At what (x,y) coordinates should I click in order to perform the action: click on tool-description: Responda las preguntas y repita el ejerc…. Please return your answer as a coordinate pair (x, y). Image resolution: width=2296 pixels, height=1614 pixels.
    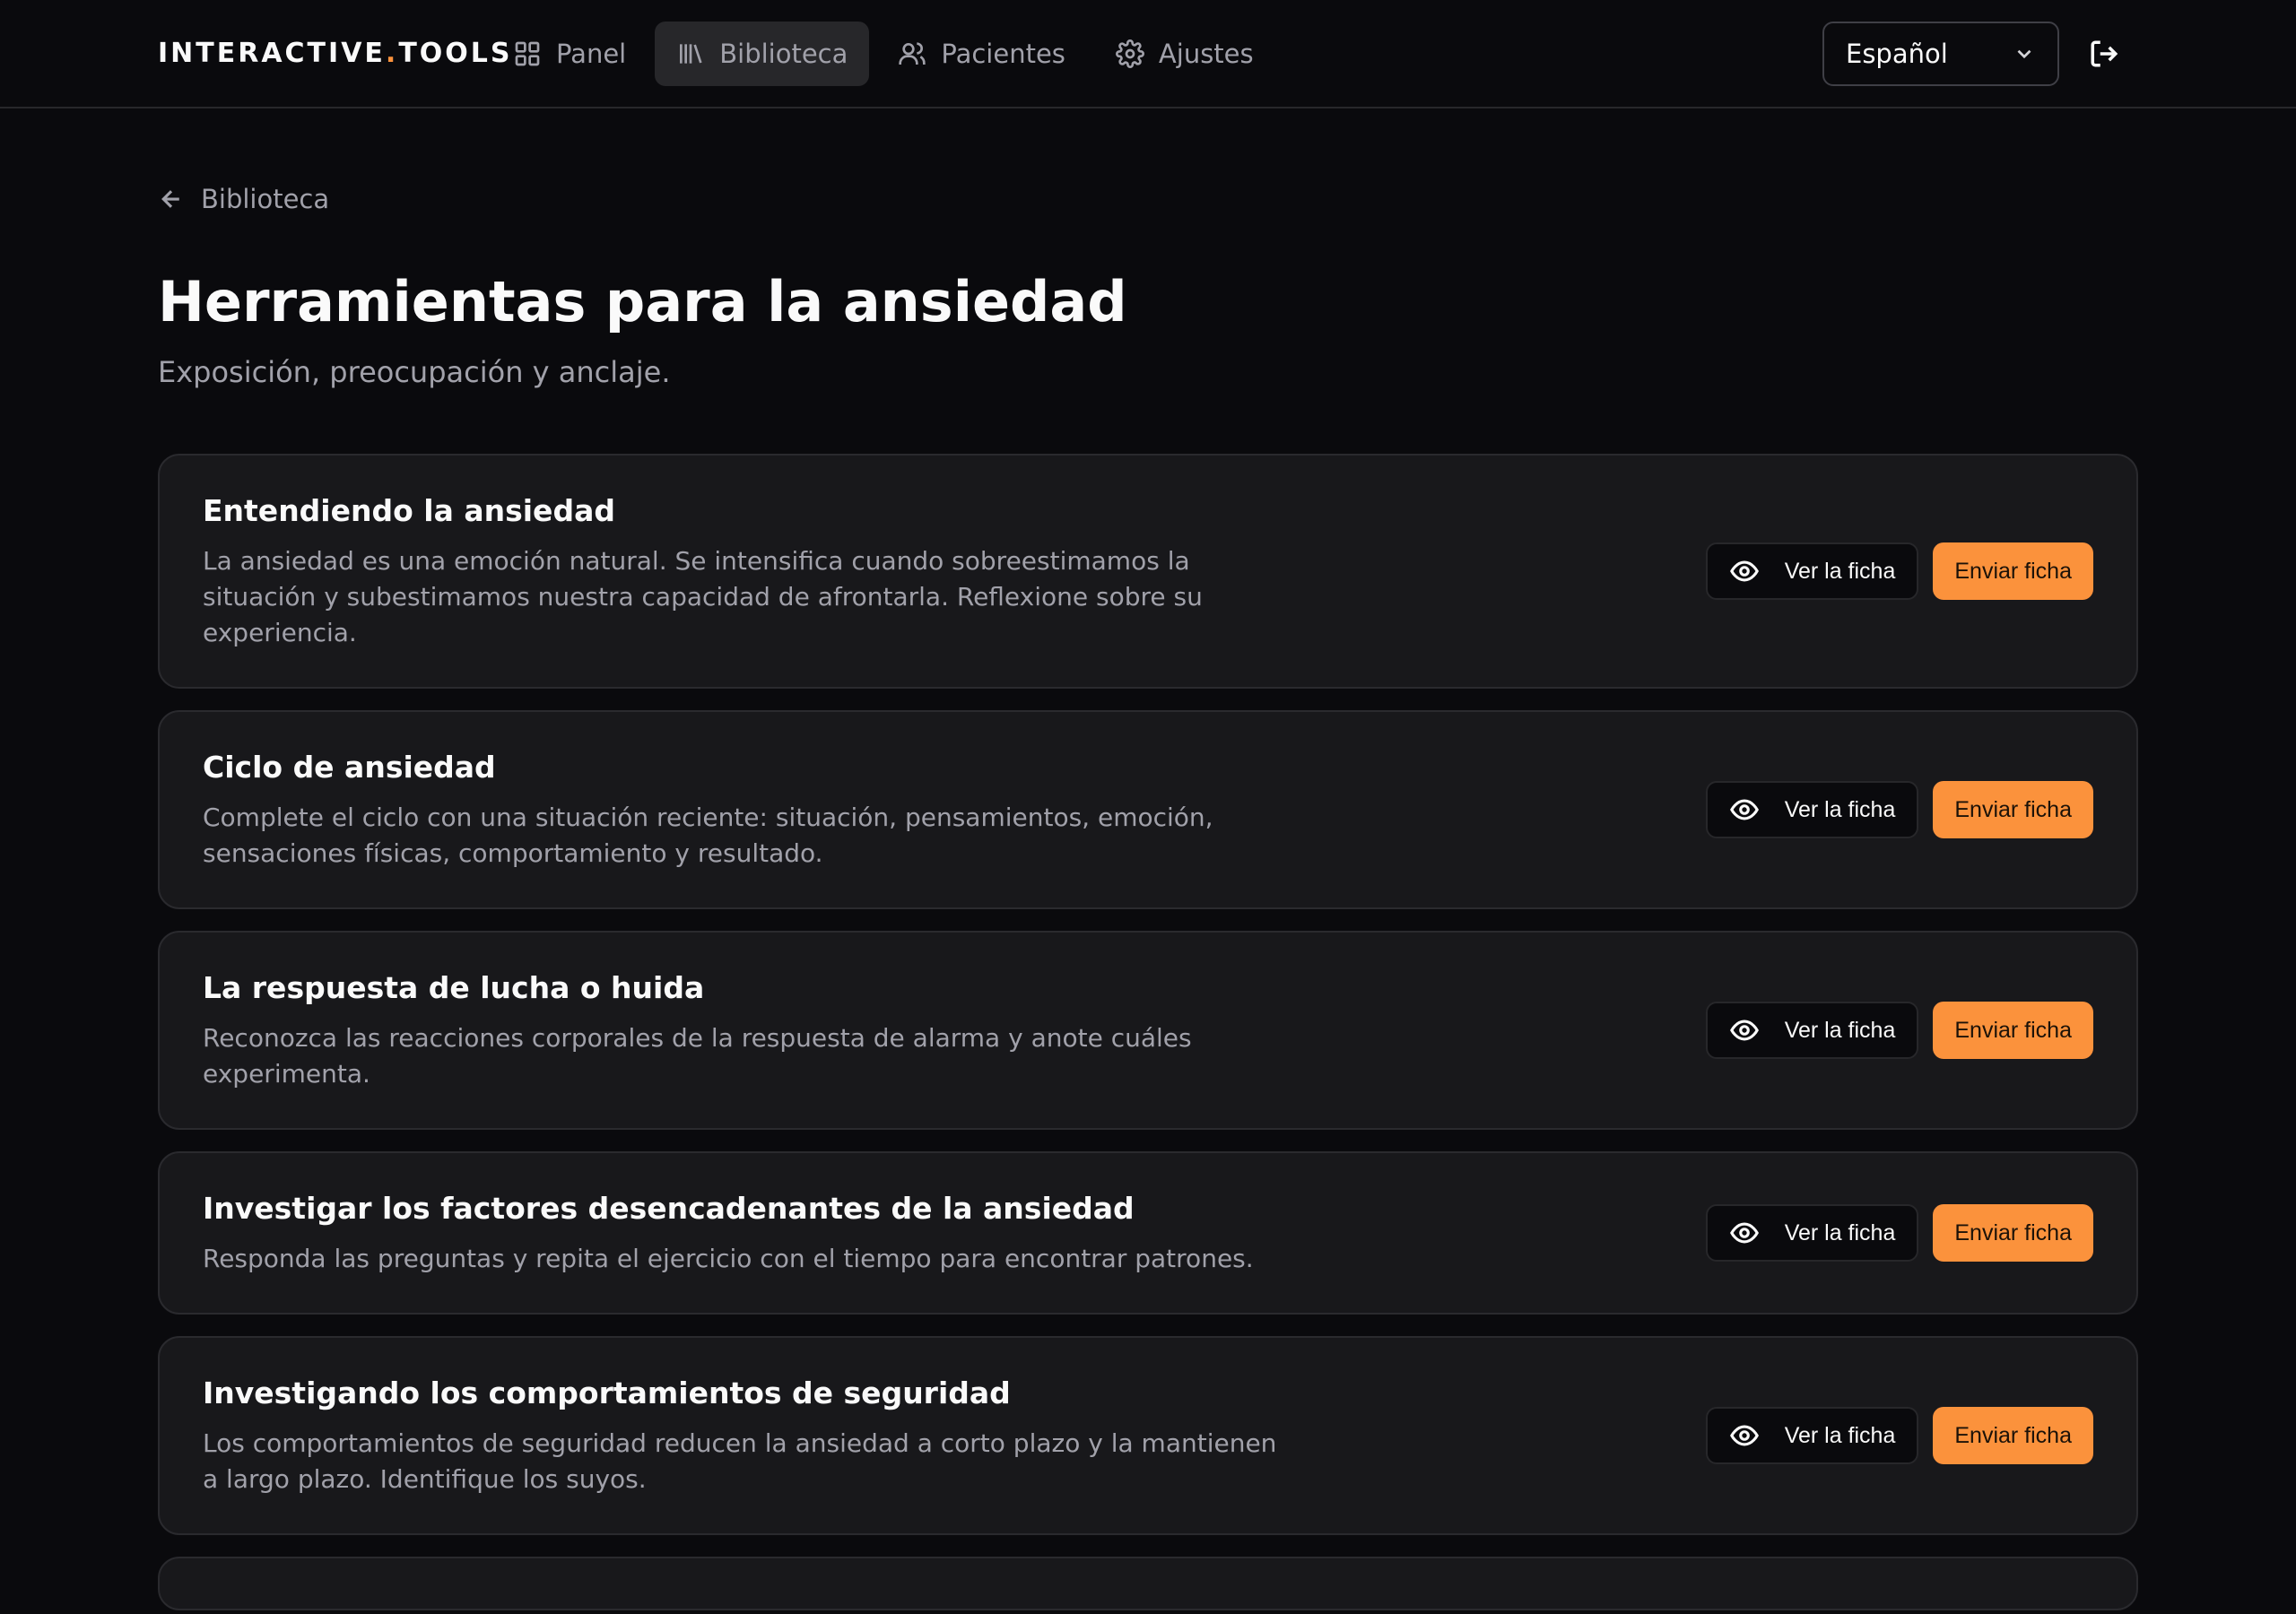
    Looking at the image, I should click on (728, 1258).